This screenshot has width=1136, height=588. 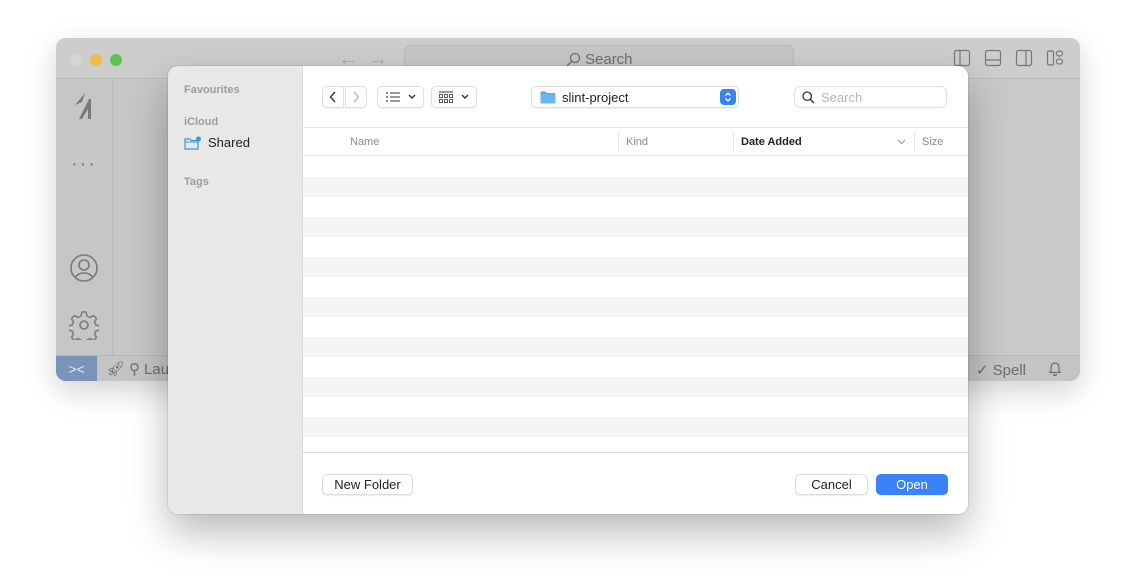 What do you see at coordinates (143, 217) in the screenshot?
I see `side-panel` at bounding box center [143, 217].